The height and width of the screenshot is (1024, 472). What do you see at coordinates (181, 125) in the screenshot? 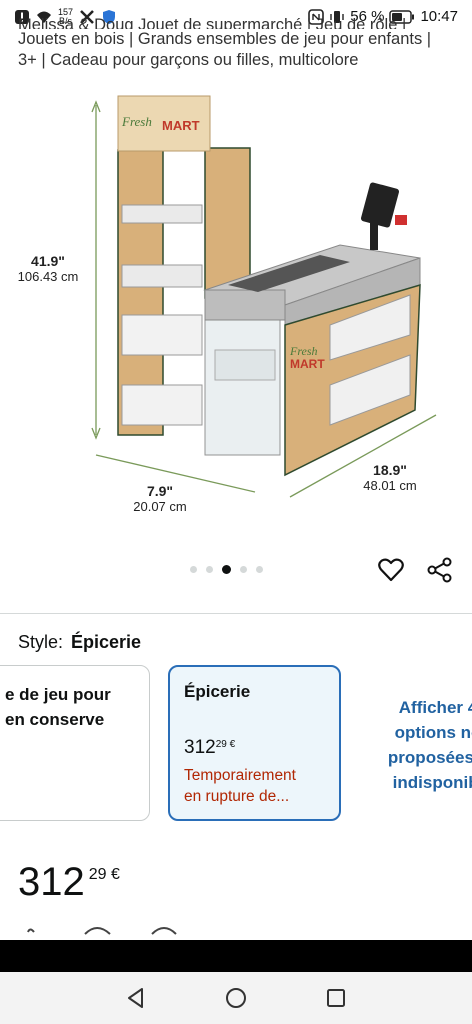
I see `sign-mart-text: MART` at bounding box center [181, 125].